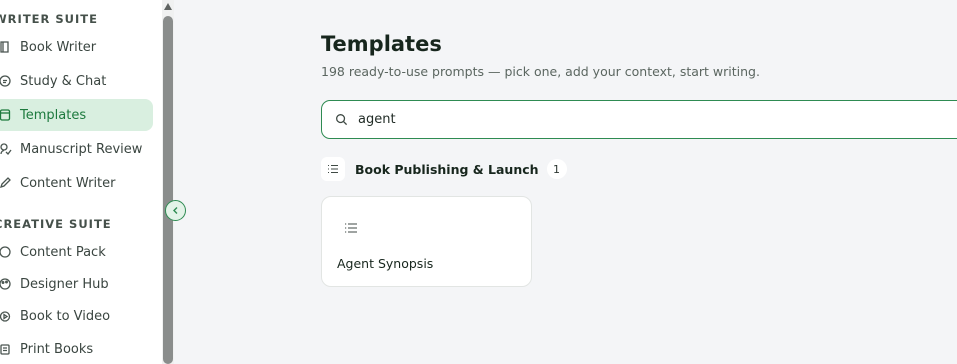 Image resolution: width=957 pixels, height=364 pixels. I want to click on category-name: Book Publishing & Launch, so click(447, 169).